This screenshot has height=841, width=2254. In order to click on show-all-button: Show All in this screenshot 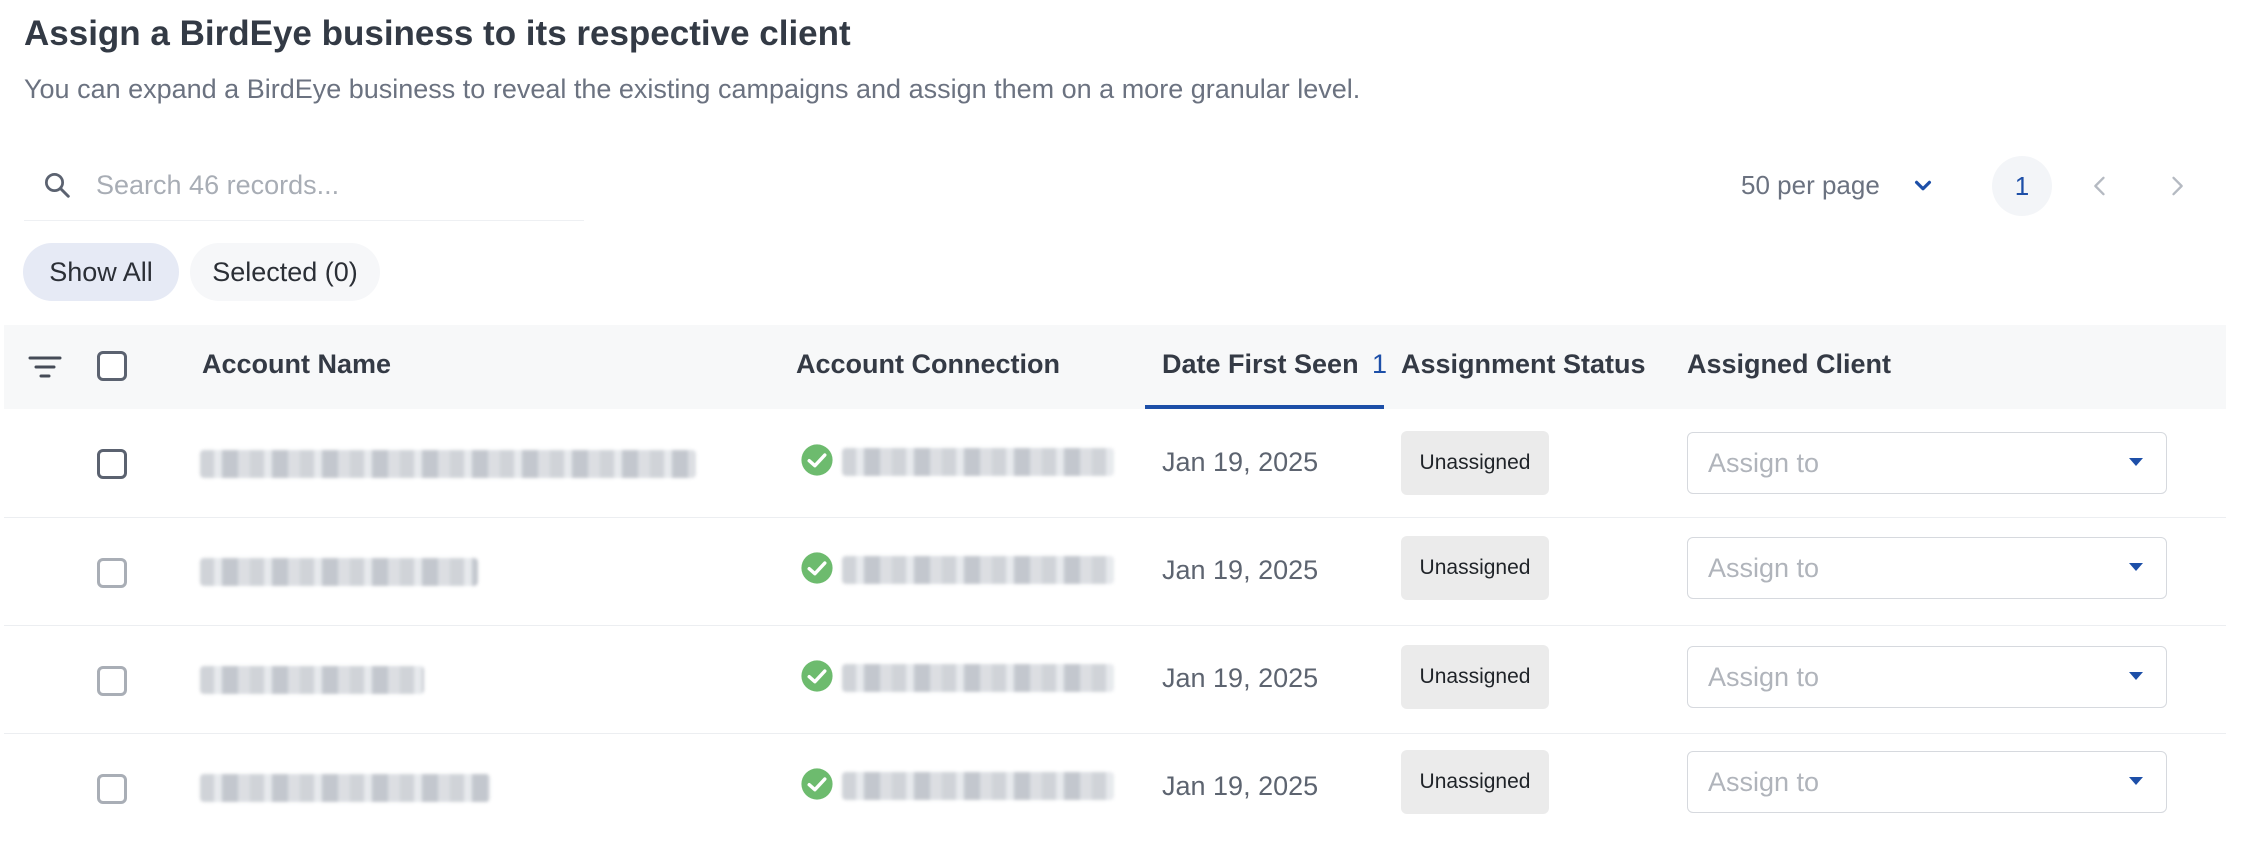, I will do `click(101, 272)`.